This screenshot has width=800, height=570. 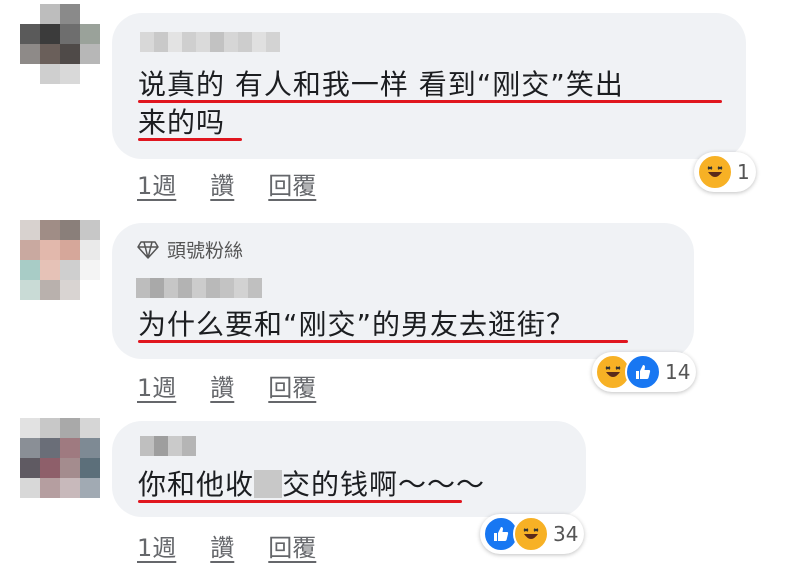 I want to click on top-fan-badge: 頭號粉絲, so click(x=190, y=249).